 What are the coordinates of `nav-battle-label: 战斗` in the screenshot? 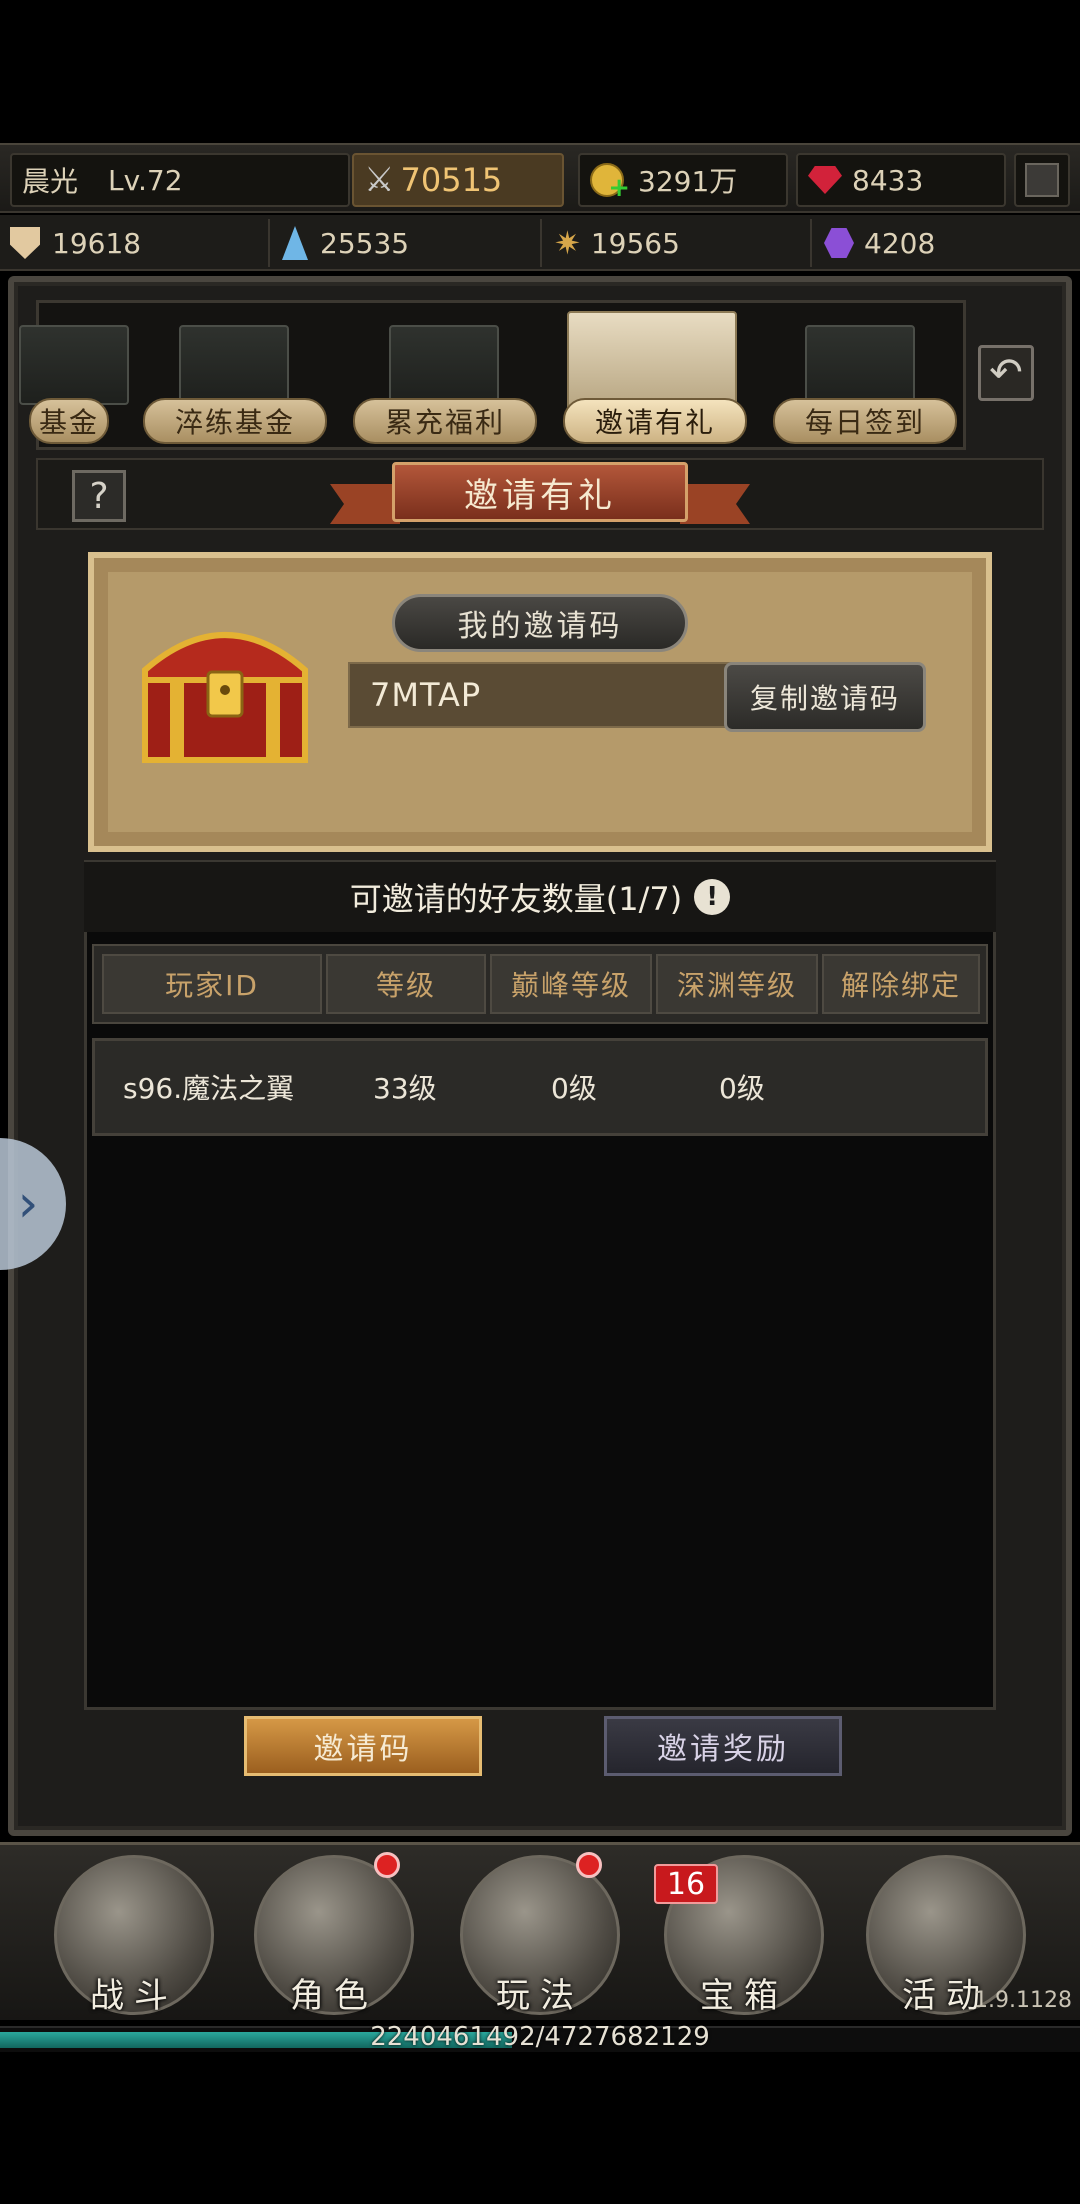 It's located at (134, 1996).